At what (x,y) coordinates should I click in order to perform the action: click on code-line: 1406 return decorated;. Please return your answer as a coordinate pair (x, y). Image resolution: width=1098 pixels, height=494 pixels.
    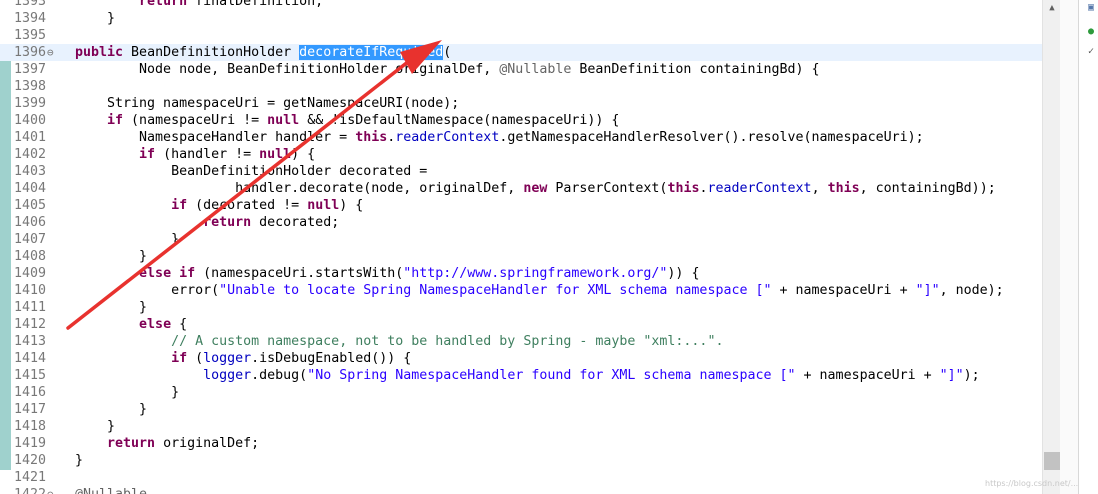
    Looking at the image, I should click on (521, 222).